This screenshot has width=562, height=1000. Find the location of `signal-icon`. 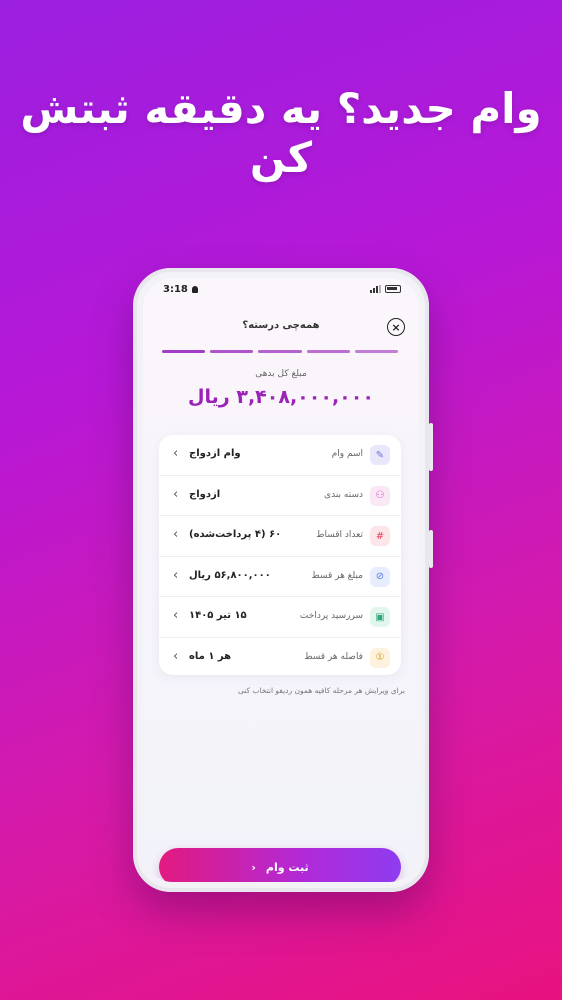

signal-icon is located at coordinates (375, 289).